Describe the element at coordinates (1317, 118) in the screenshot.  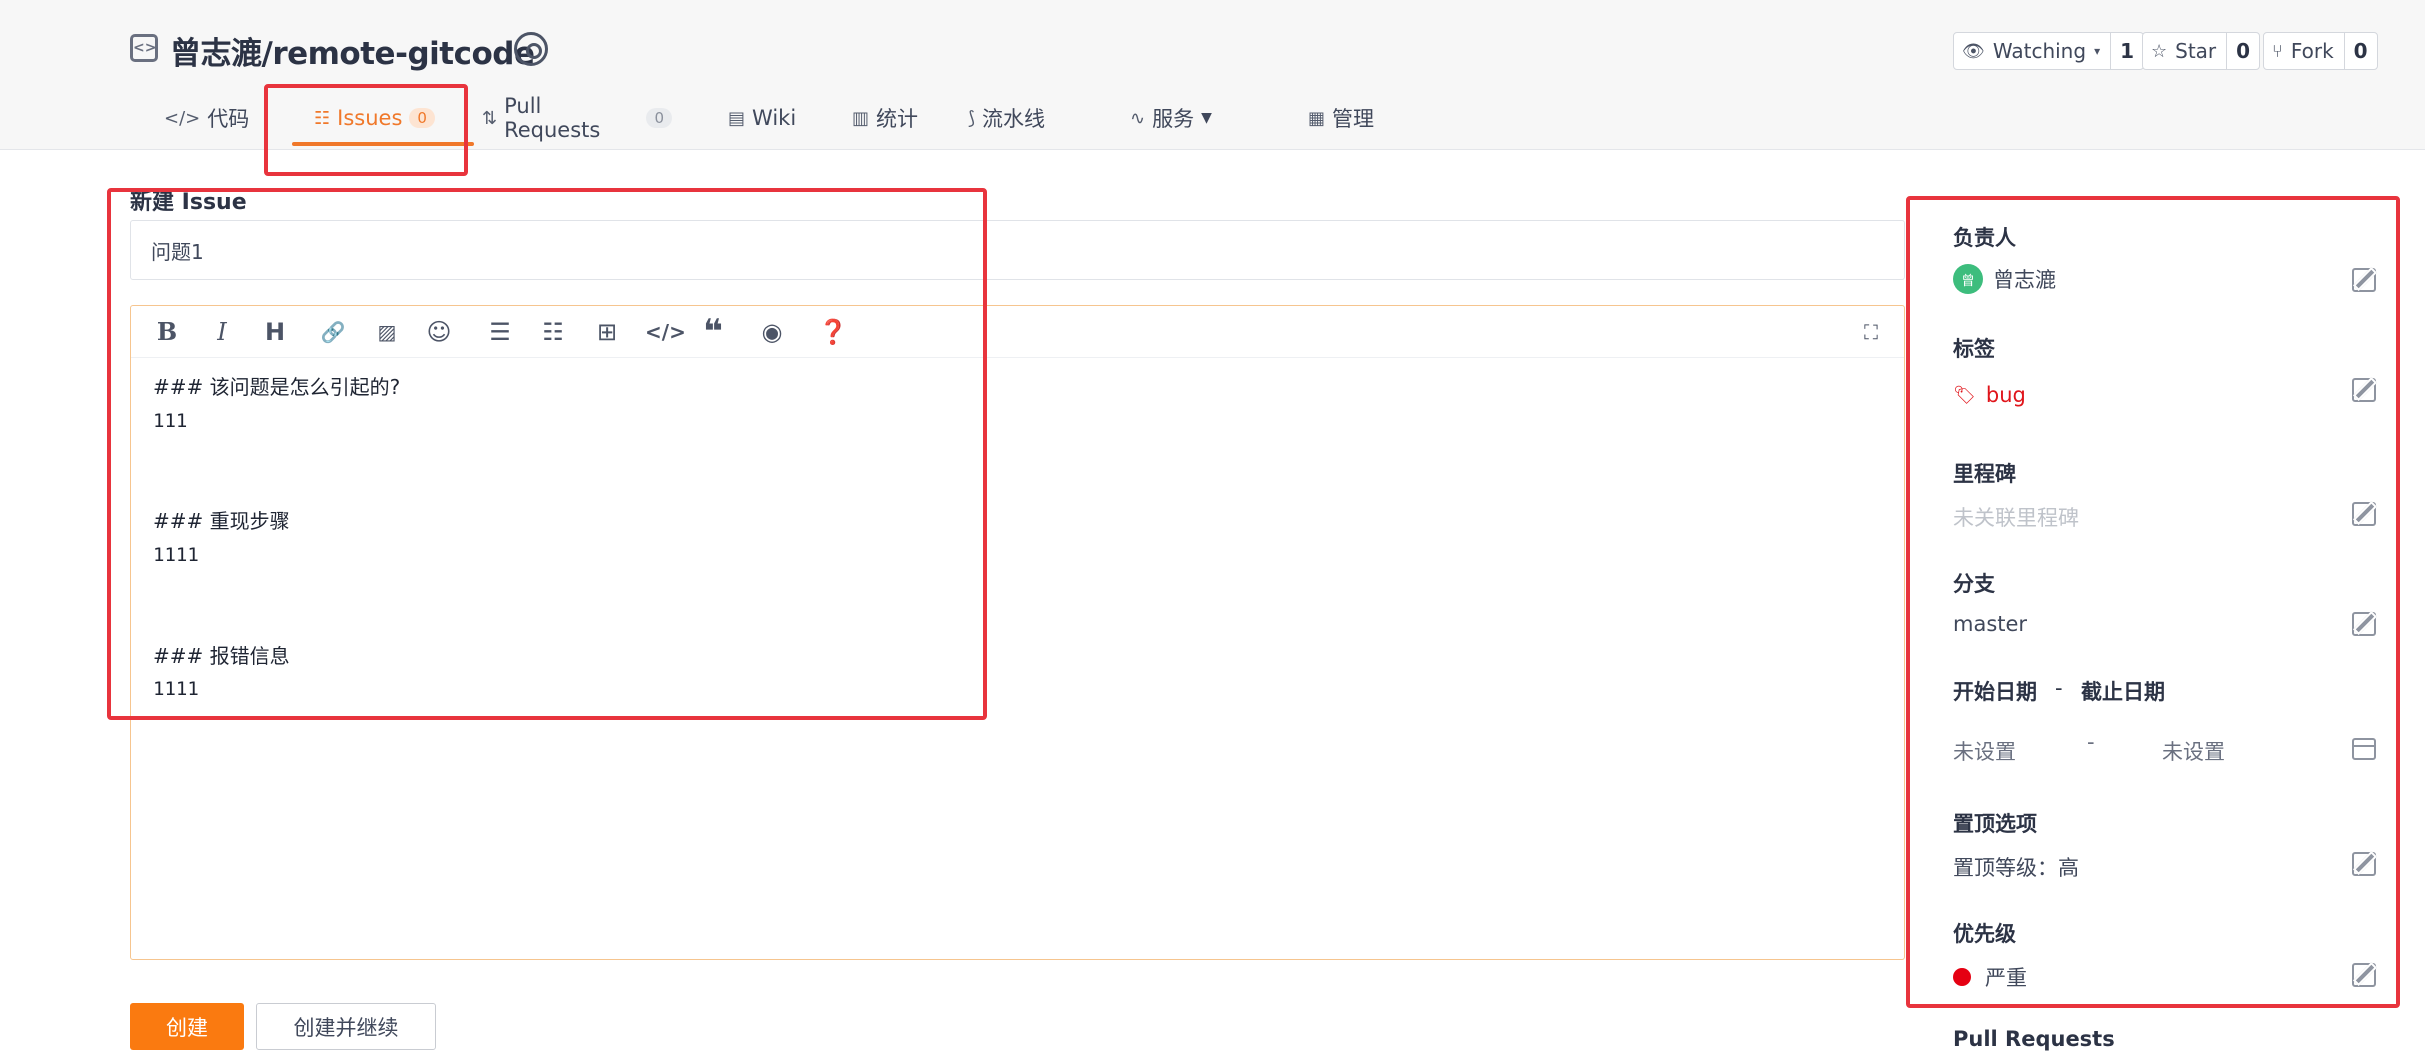
I see `settings-doc-icon: ▦` at that location.